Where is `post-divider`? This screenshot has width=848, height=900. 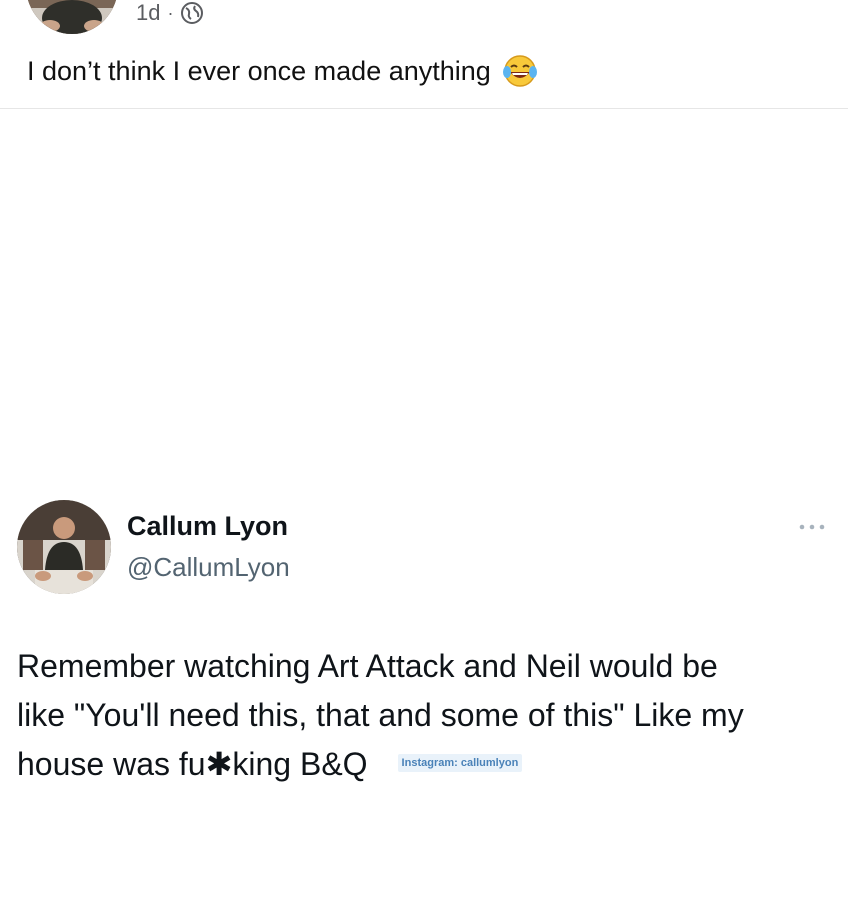
post-divider is located at coordinates (424, 108).